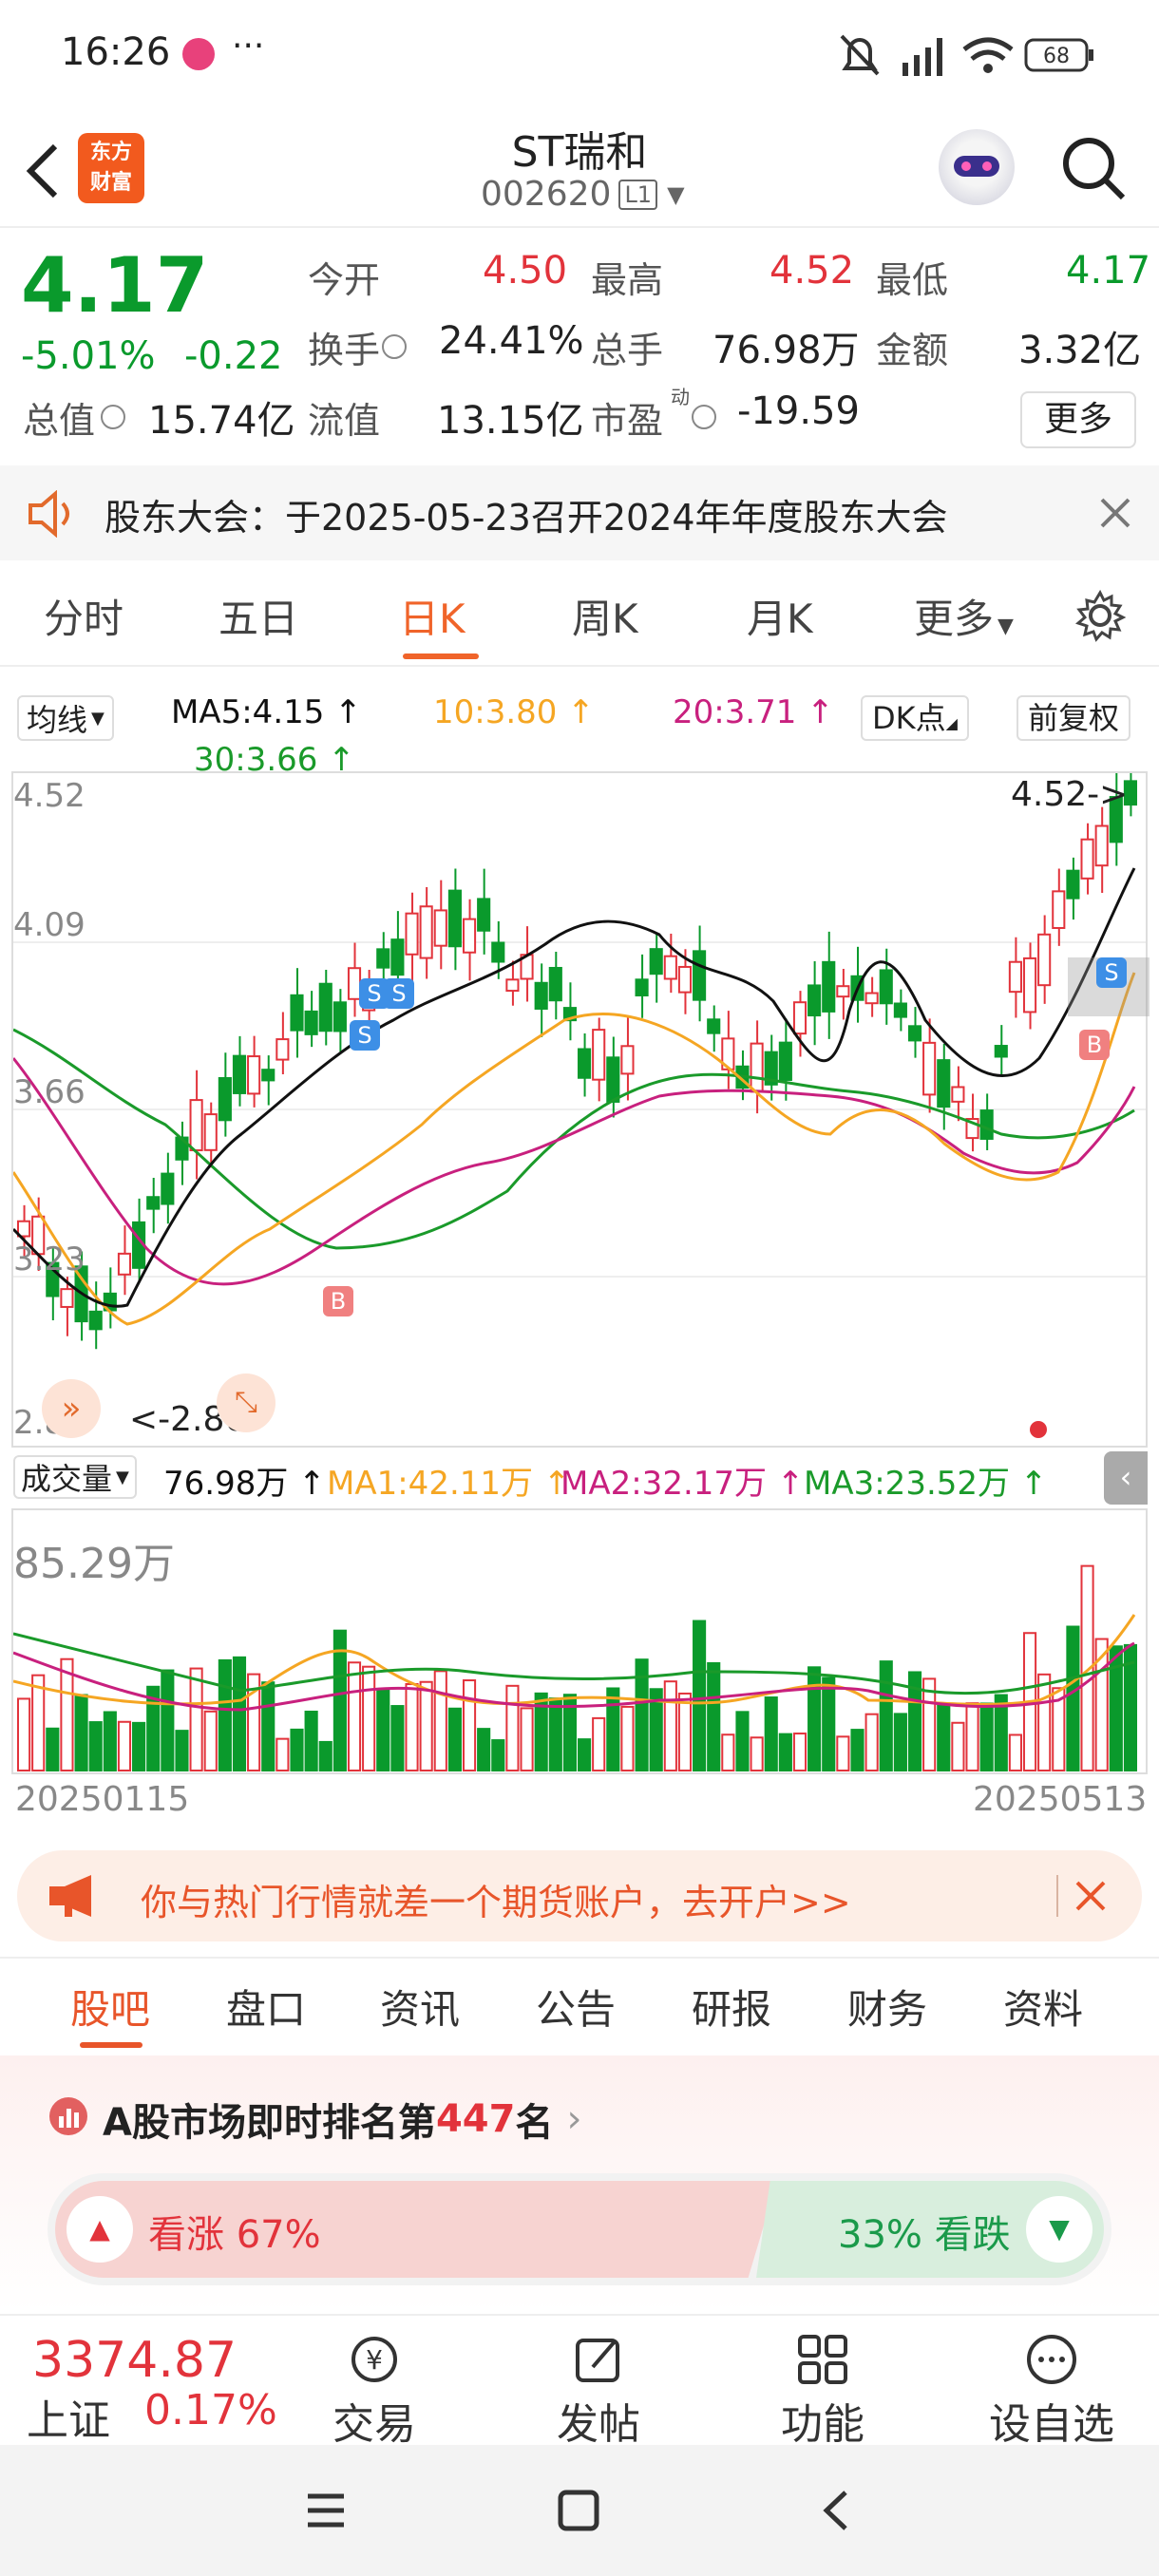  What do you see at coordinates (627, 350) in the screenshot?
I see `volume-label: 总手` at bounding box center [627, 350].